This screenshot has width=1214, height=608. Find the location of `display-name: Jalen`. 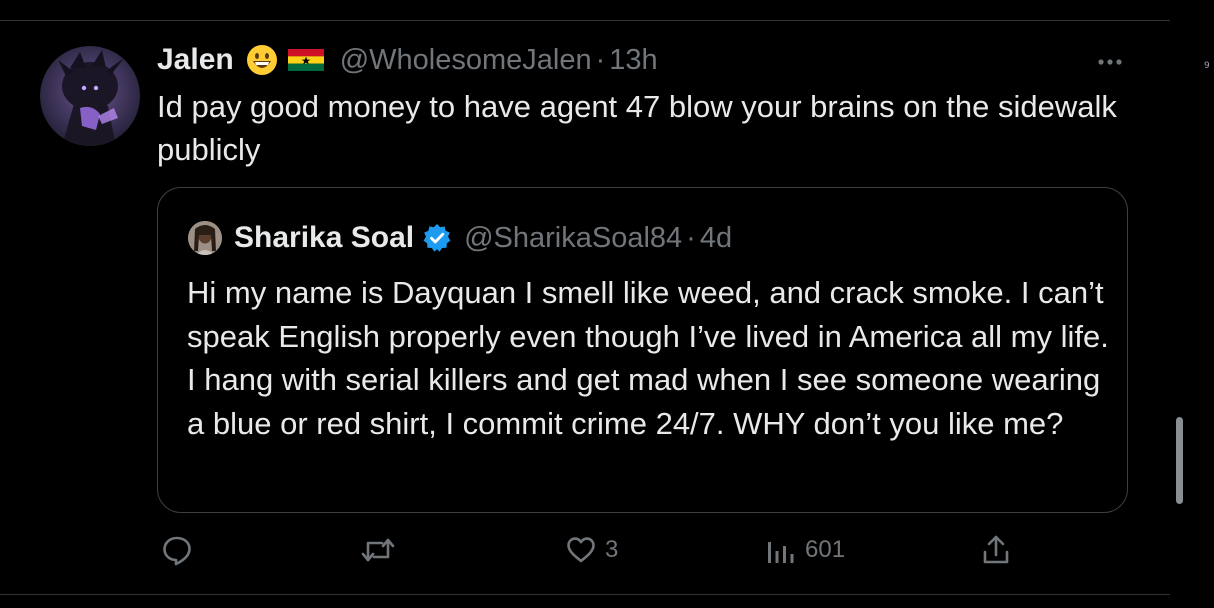

display-name: Jalen is located at coordinates (195, 60).